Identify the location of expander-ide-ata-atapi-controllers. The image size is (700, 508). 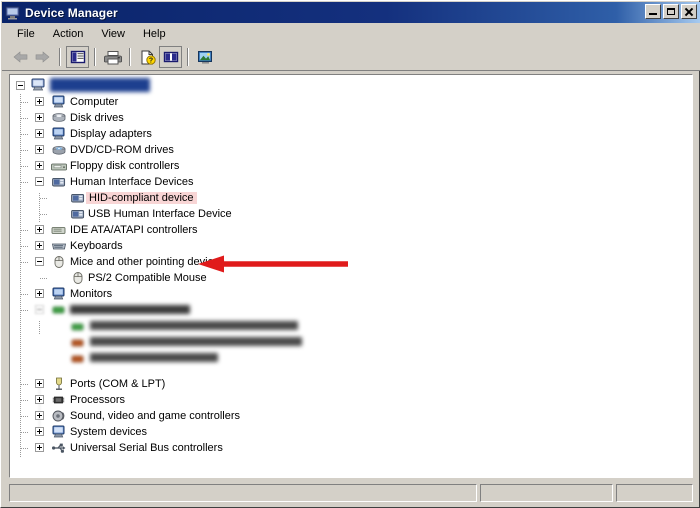
(39, 229).